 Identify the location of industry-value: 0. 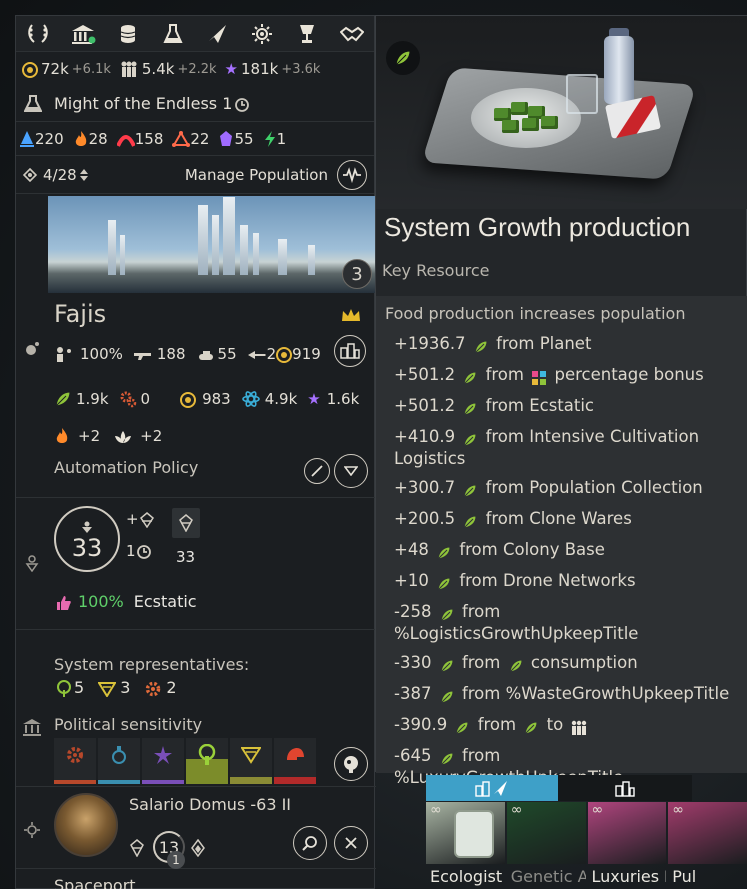
(145, 399).